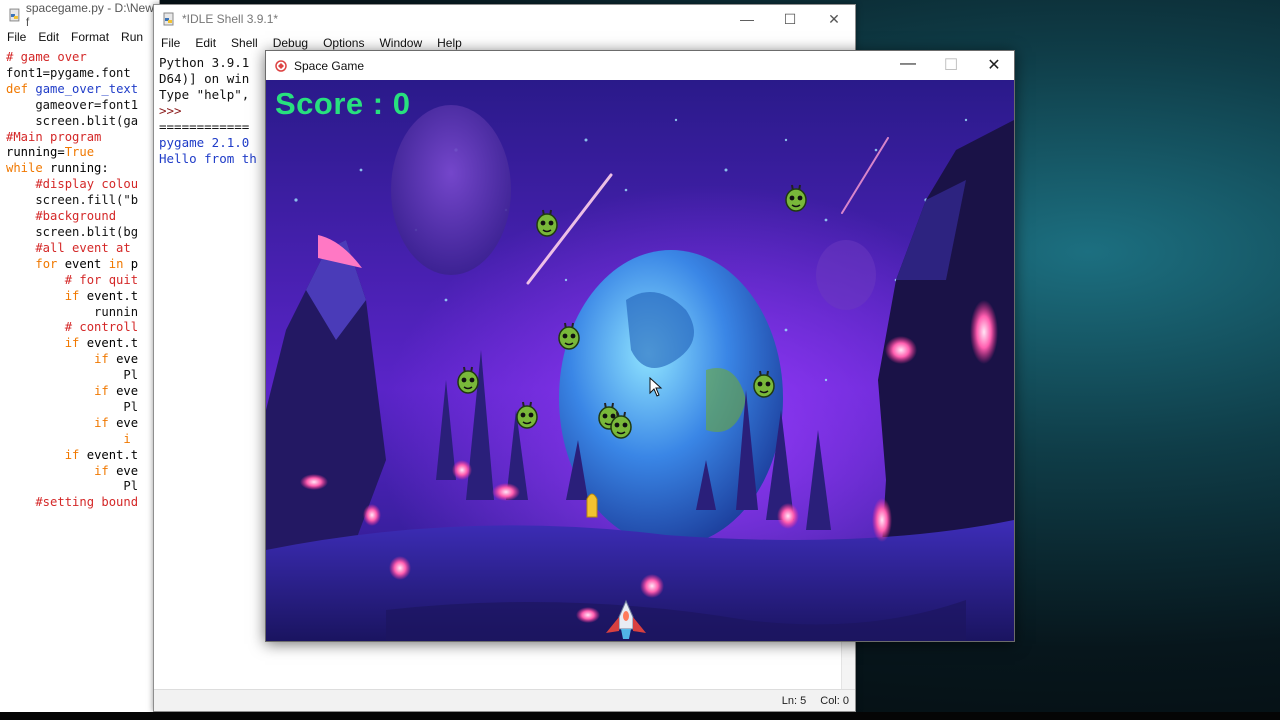 Image resolution: width=1280 pixels, height=720 pixels. I want to click on shell-line: pygame 2.1.0, so click(204, 142).